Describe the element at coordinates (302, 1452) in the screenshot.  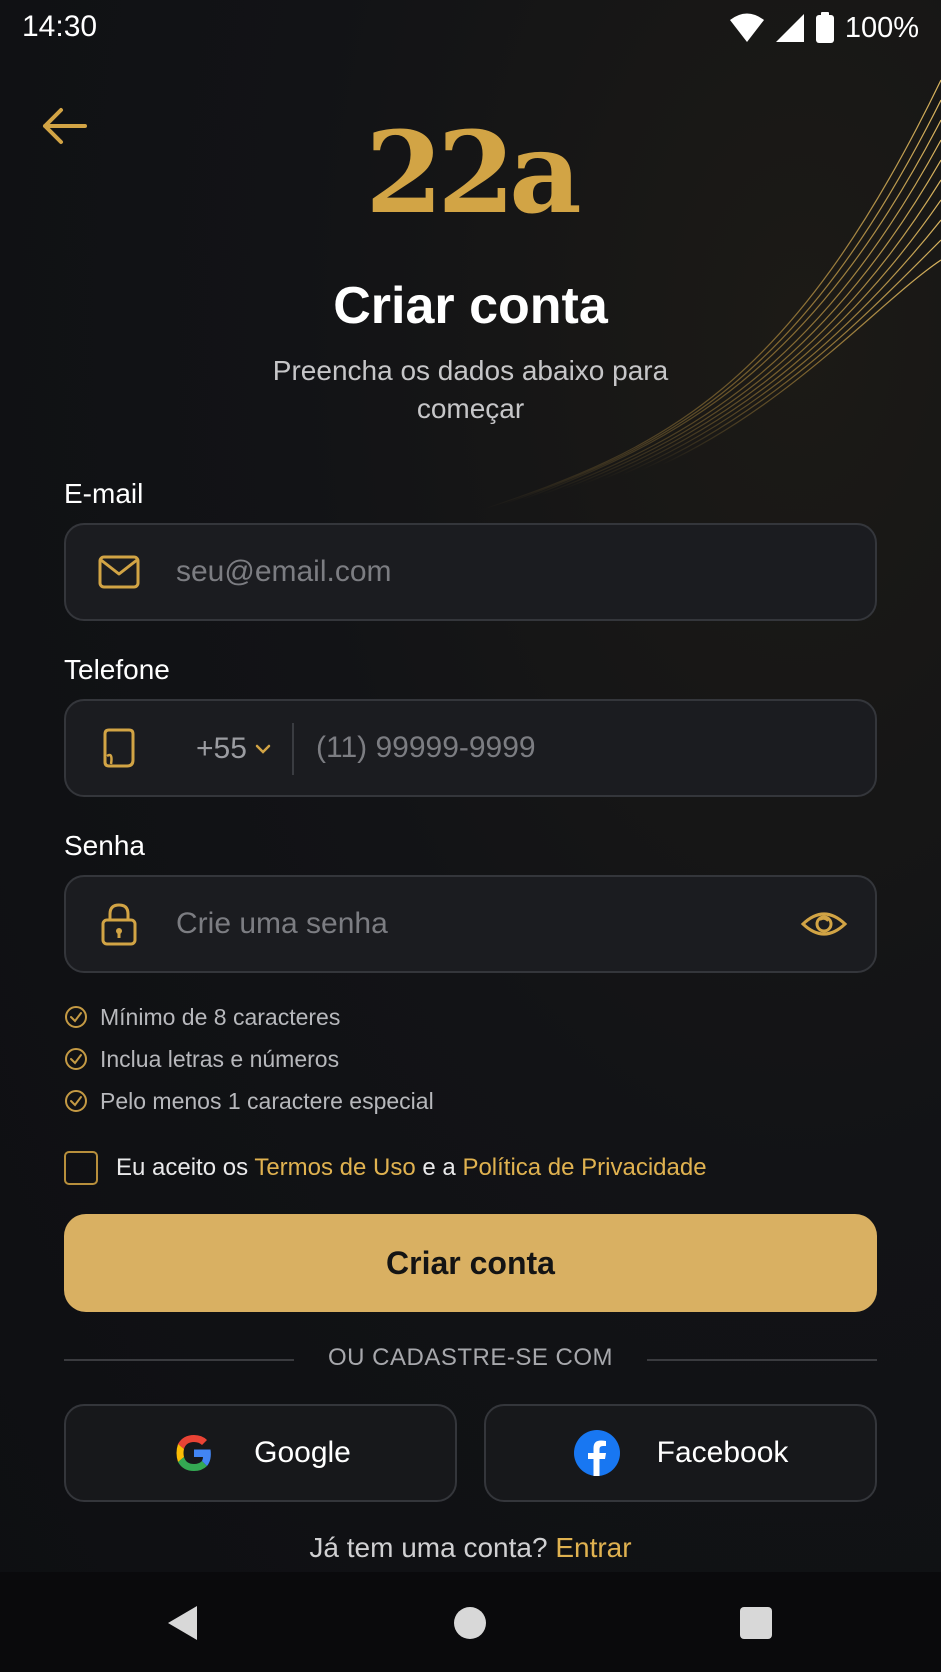
I see `google-label: Google` at that location.